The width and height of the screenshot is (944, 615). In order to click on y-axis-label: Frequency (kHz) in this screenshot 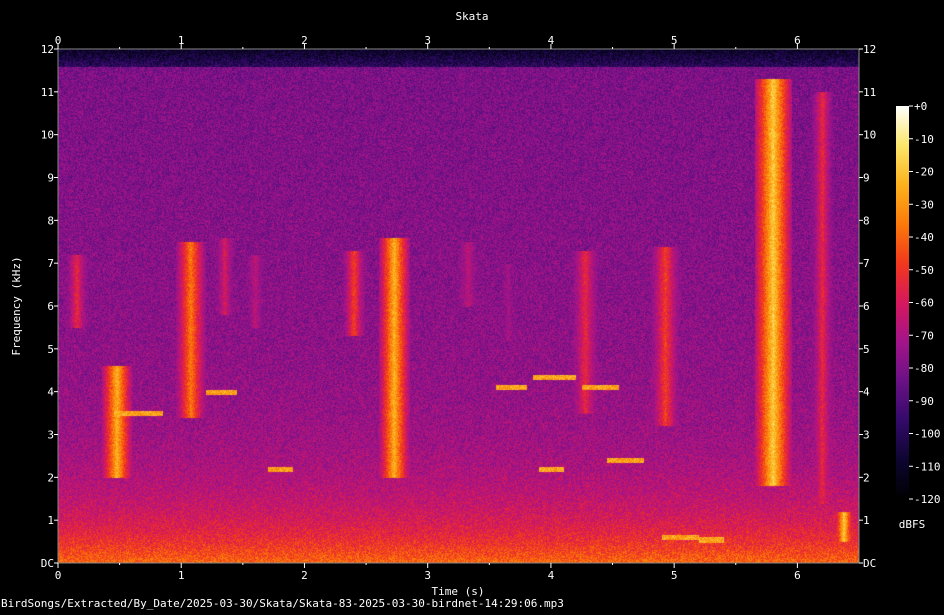, I will do `click(16, 305)`.